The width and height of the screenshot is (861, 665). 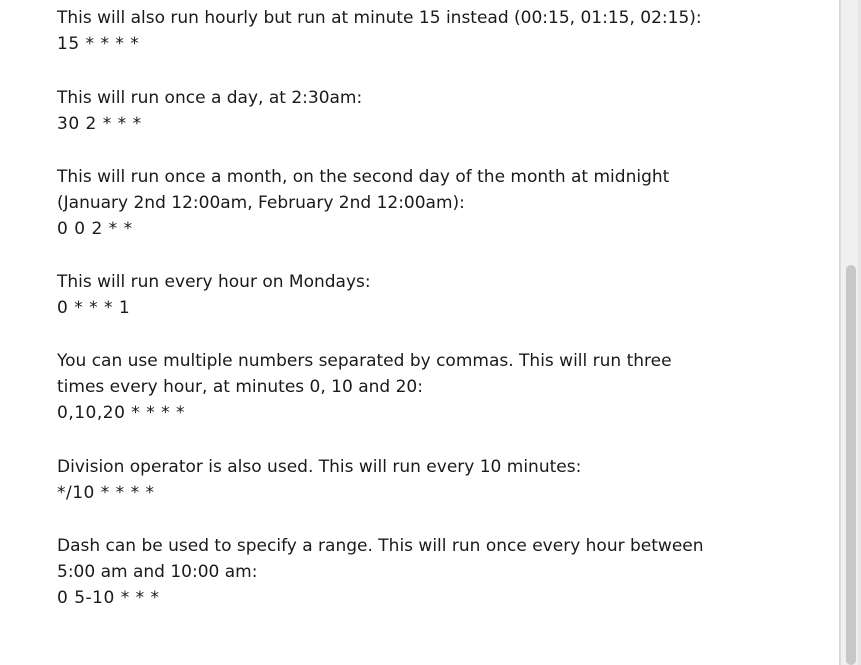 I want to click on cron-expression: 15 * * * *, so click(x=98, y=44).